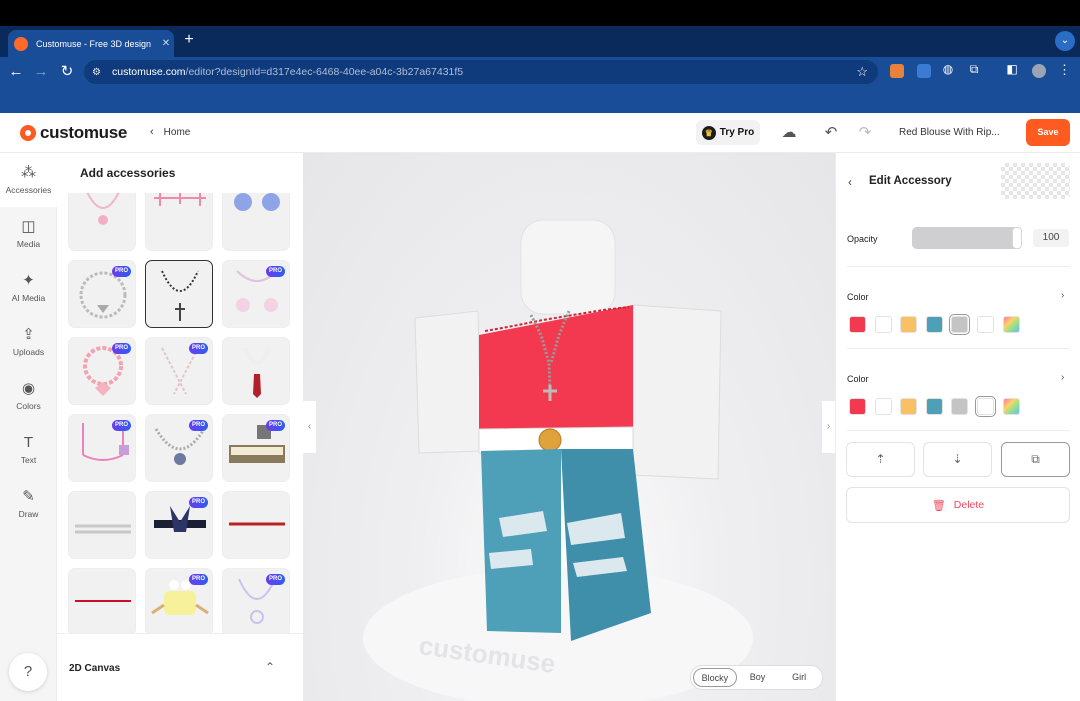 This screenshot has width=1080, height=701. I want to click on accessory-tile-pink-bow-chains: PRO, so click(179, 371).